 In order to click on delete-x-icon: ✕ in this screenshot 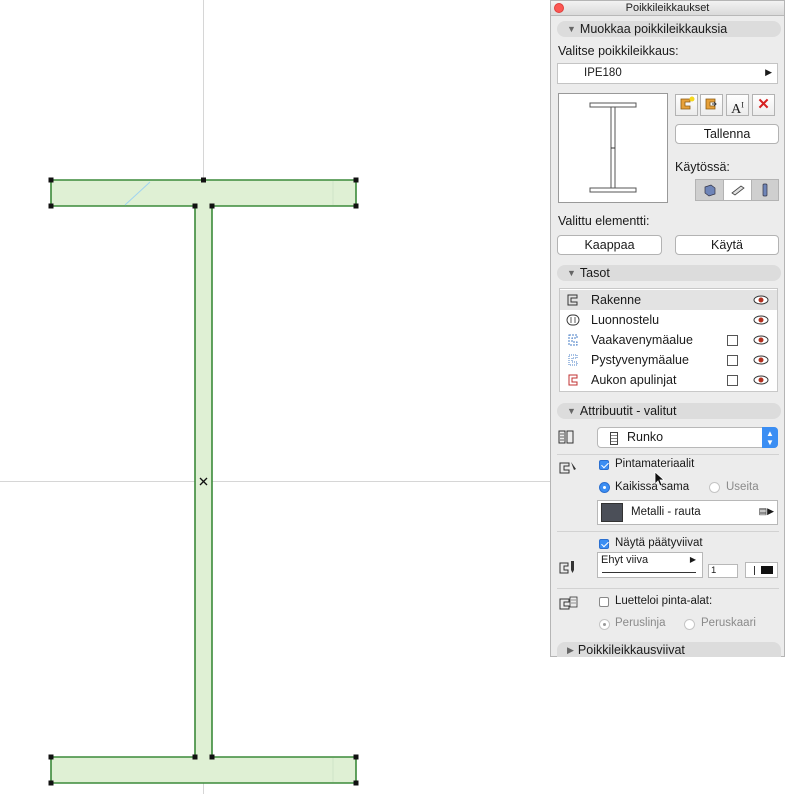, I will do `click(763, 104)`.